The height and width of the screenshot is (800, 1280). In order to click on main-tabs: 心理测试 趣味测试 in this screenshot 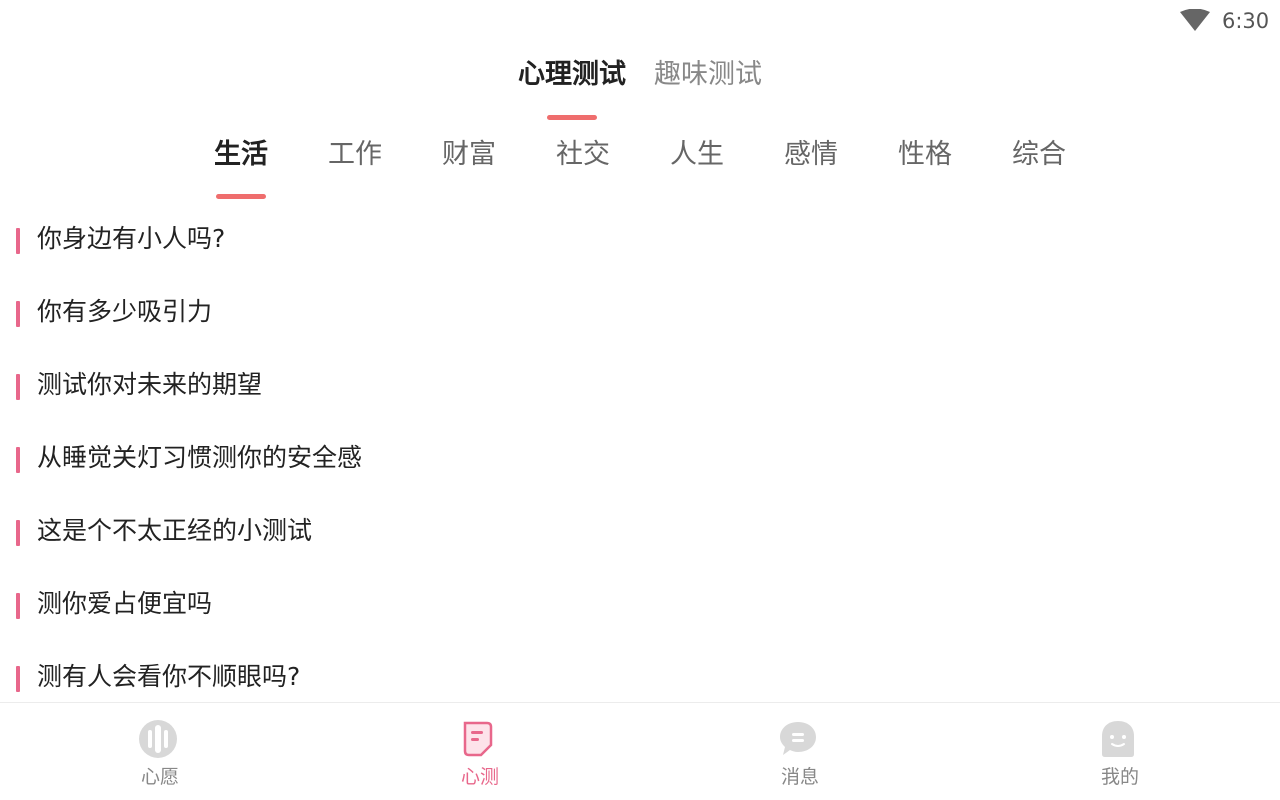, I will do `click(640, 88)`.